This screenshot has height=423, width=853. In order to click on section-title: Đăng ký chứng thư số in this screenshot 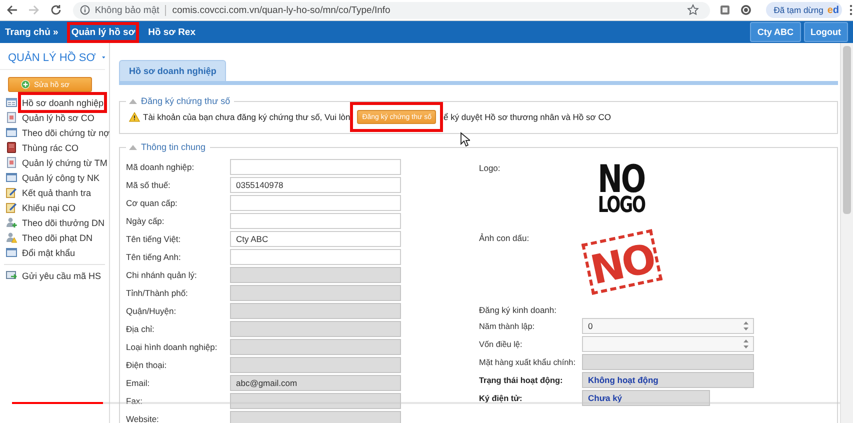, I will do `click(185, 101)`.